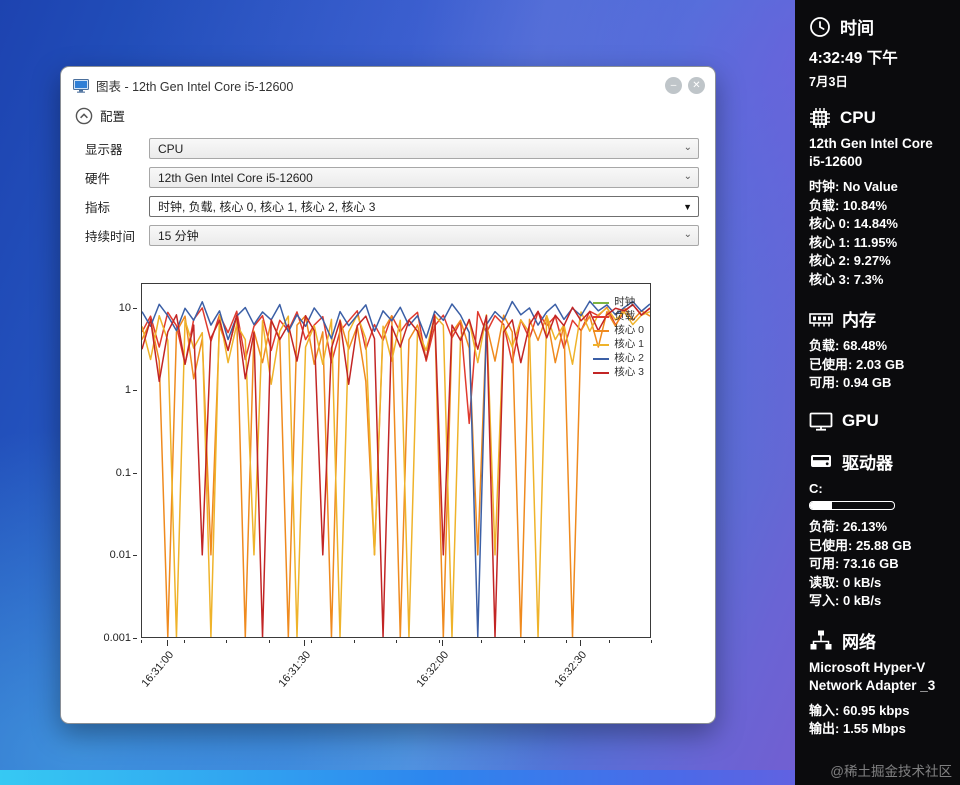  I want to click on time-section: 时间 4:32:49 下午 7月3日, so click(879, 52).